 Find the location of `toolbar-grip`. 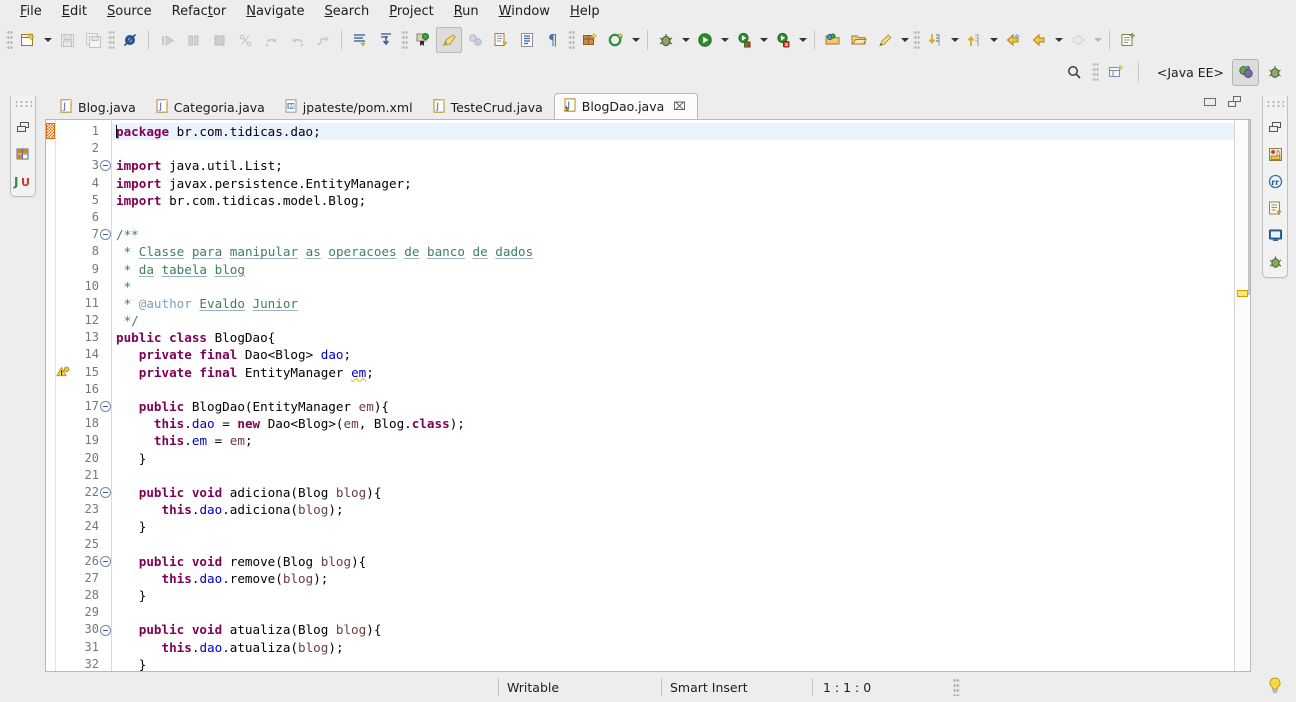

toolbar-grip is located at coordinates (9, 40).